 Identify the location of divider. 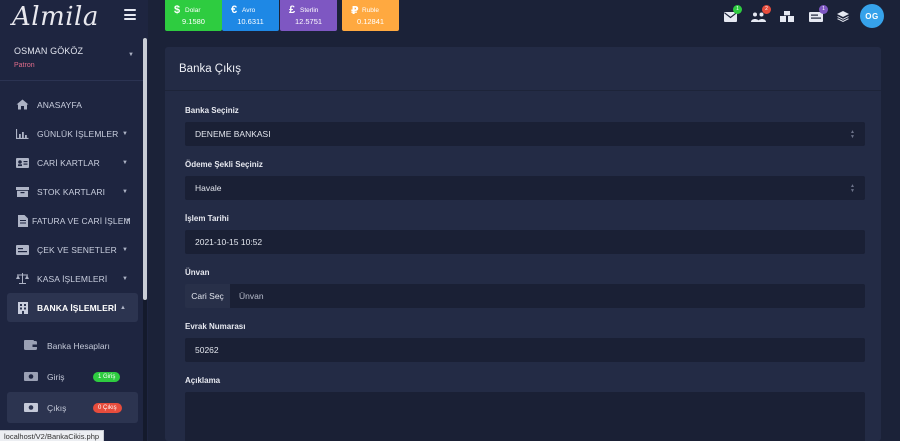
(72, 80).